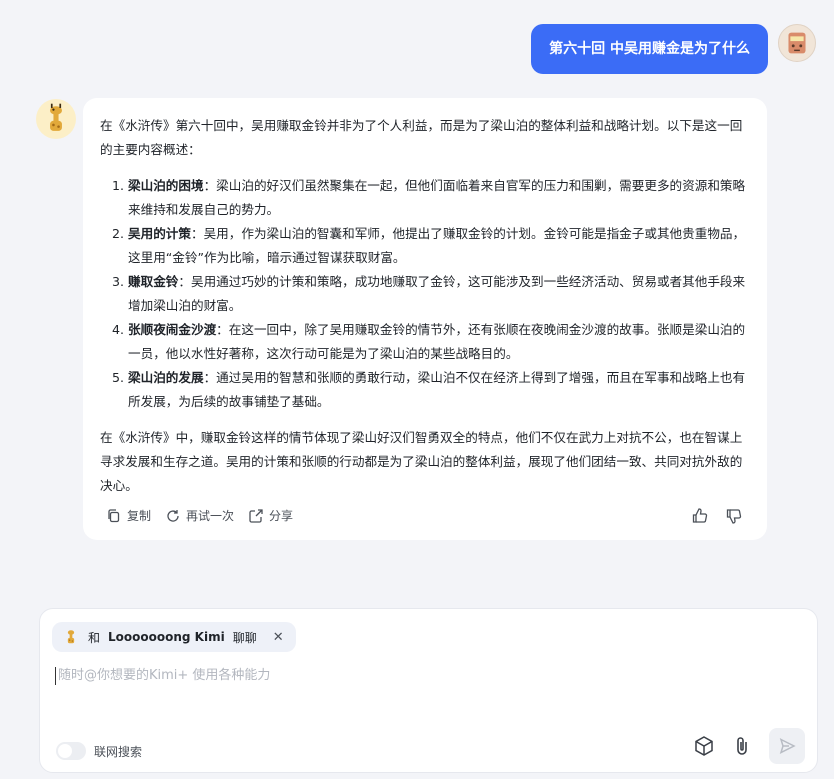 The image size is (834, 779). I want to click on thumbs-up-icon, so click(700, 515).